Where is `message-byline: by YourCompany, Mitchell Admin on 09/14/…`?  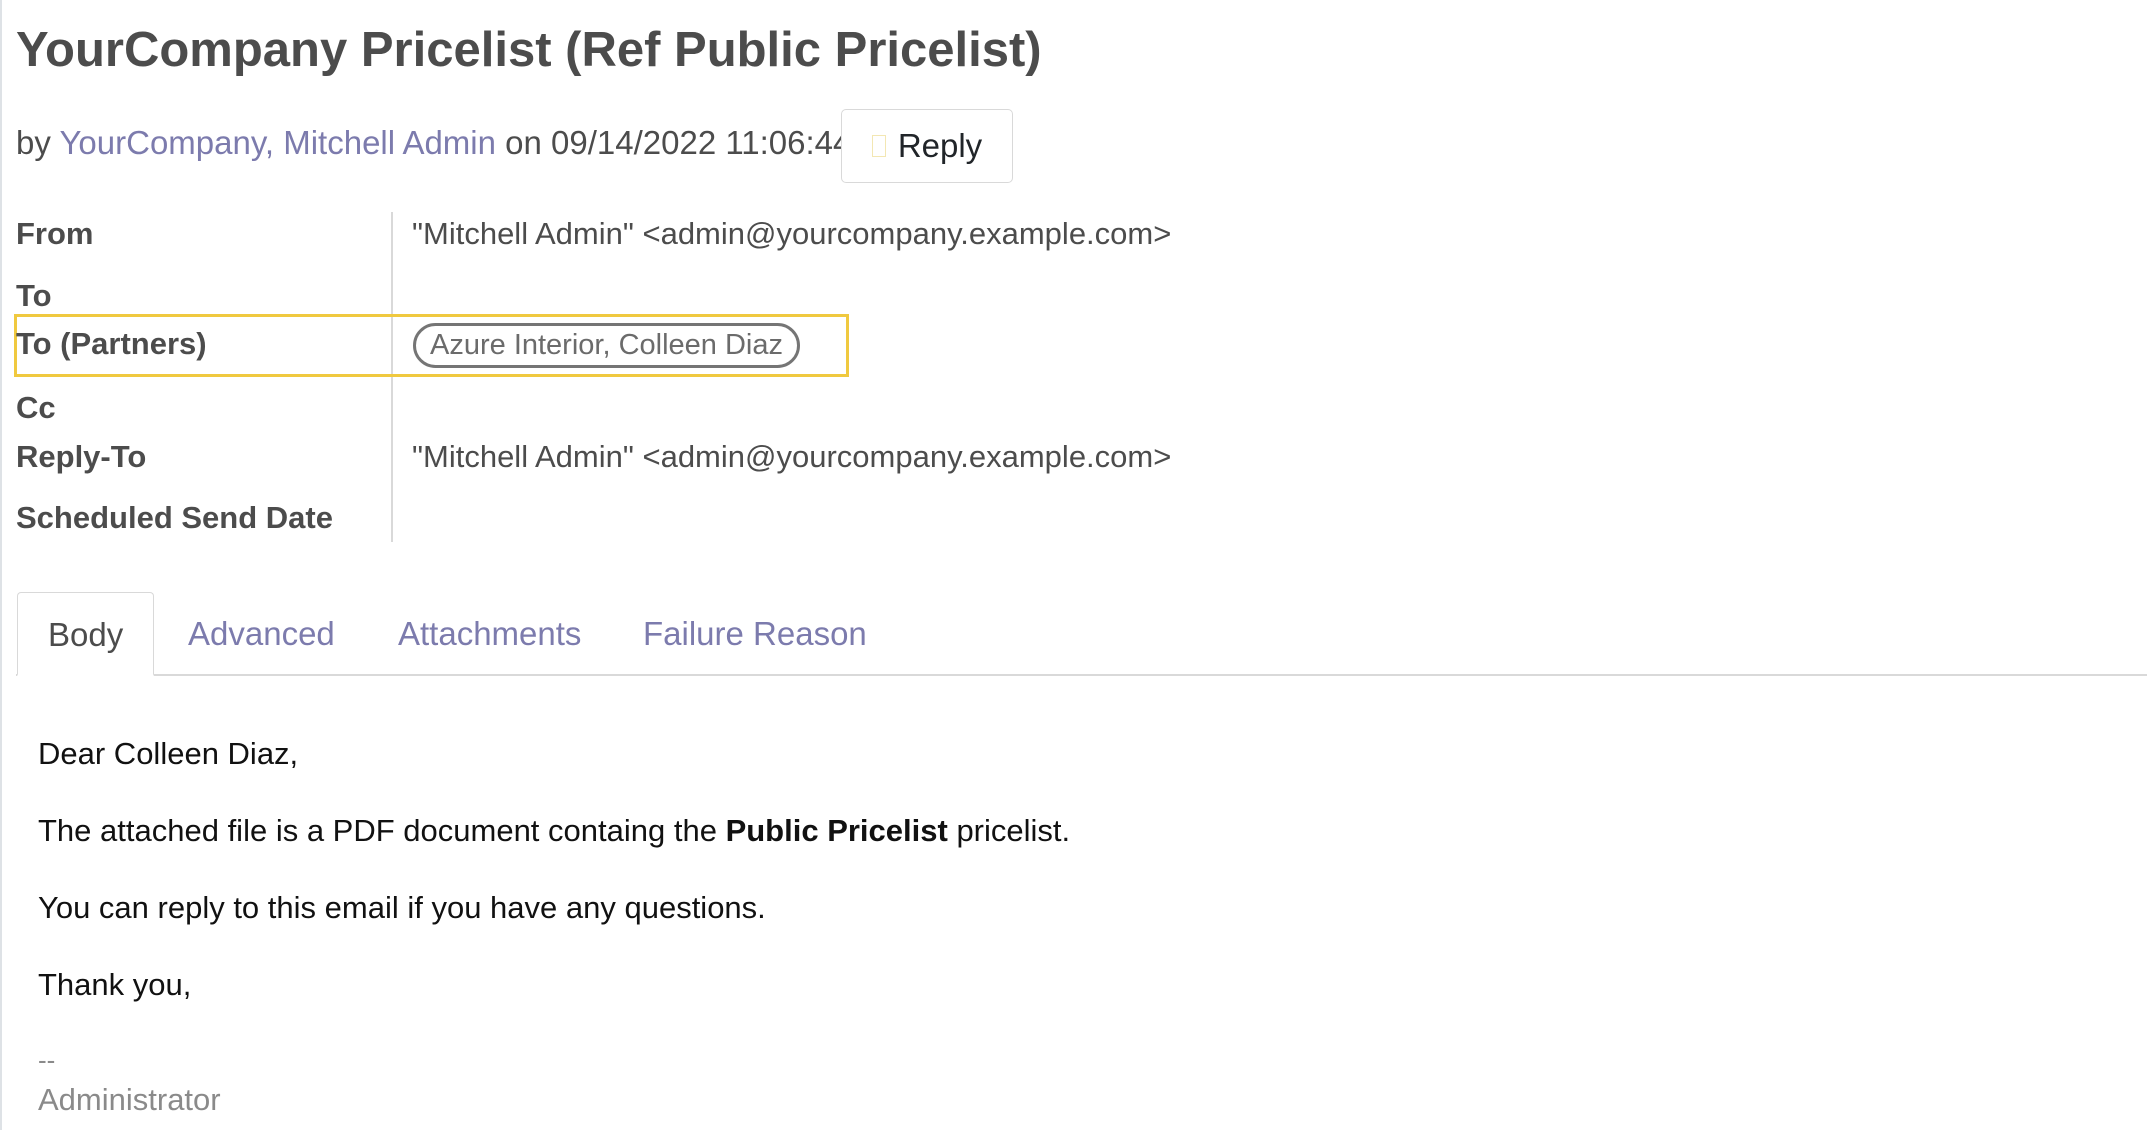
message-byline: by YourCompany, Mitchell Admin on 09/14/… is located at coordinates (433, 143).